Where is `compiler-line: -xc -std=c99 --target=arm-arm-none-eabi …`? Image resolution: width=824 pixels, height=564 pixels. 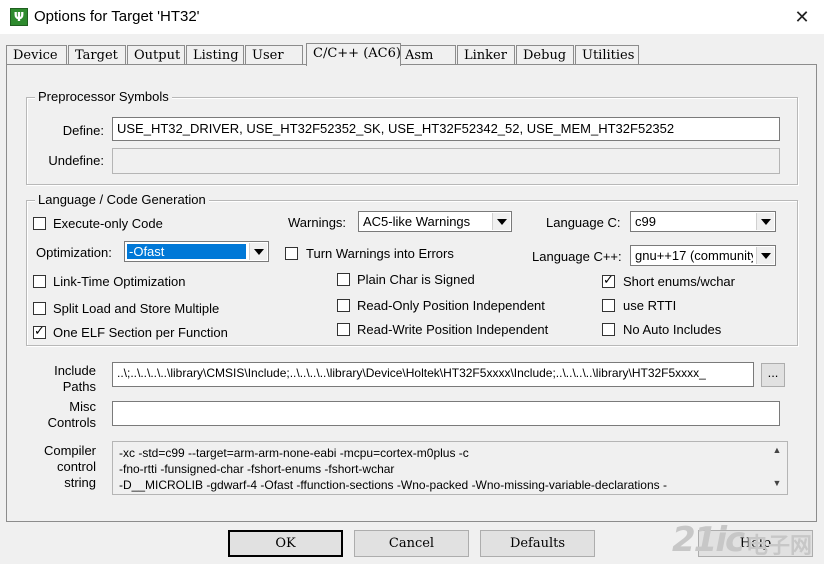
compiler-line: -xc -std=c99 --target=arm-arm-none-eabi … is located at coordinates (294, 453).